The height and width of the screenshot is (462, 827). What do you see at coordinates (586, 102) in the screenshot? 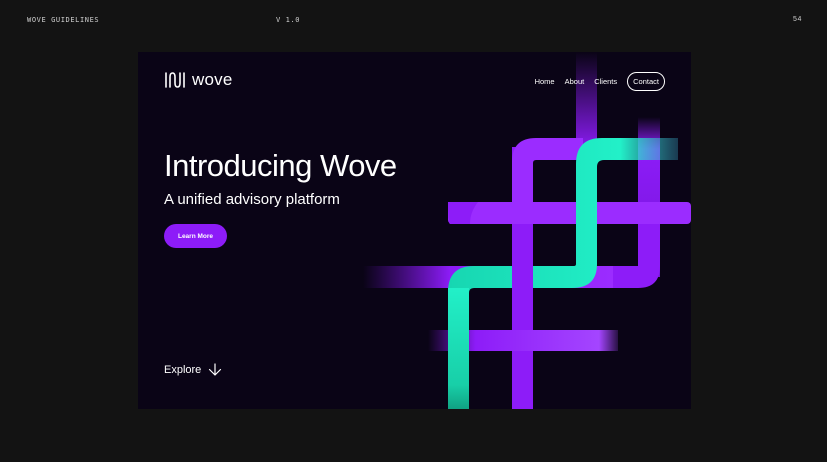
I see `purple-strip-a` at bounding box center [586, 102].